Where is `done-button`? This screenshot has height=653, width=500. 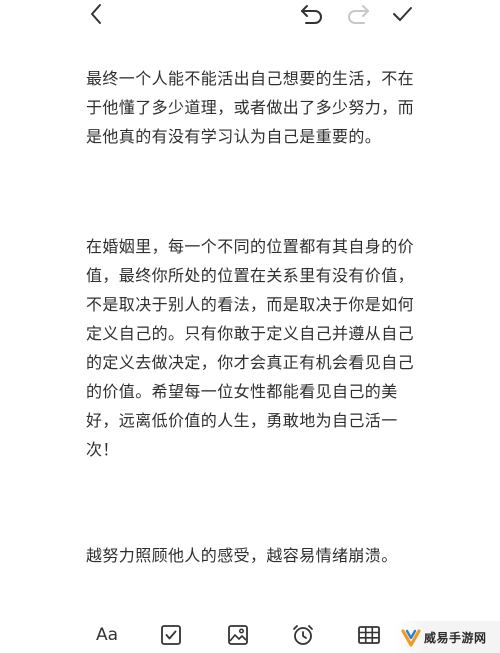
done-button is located at coordinates (402, 14).